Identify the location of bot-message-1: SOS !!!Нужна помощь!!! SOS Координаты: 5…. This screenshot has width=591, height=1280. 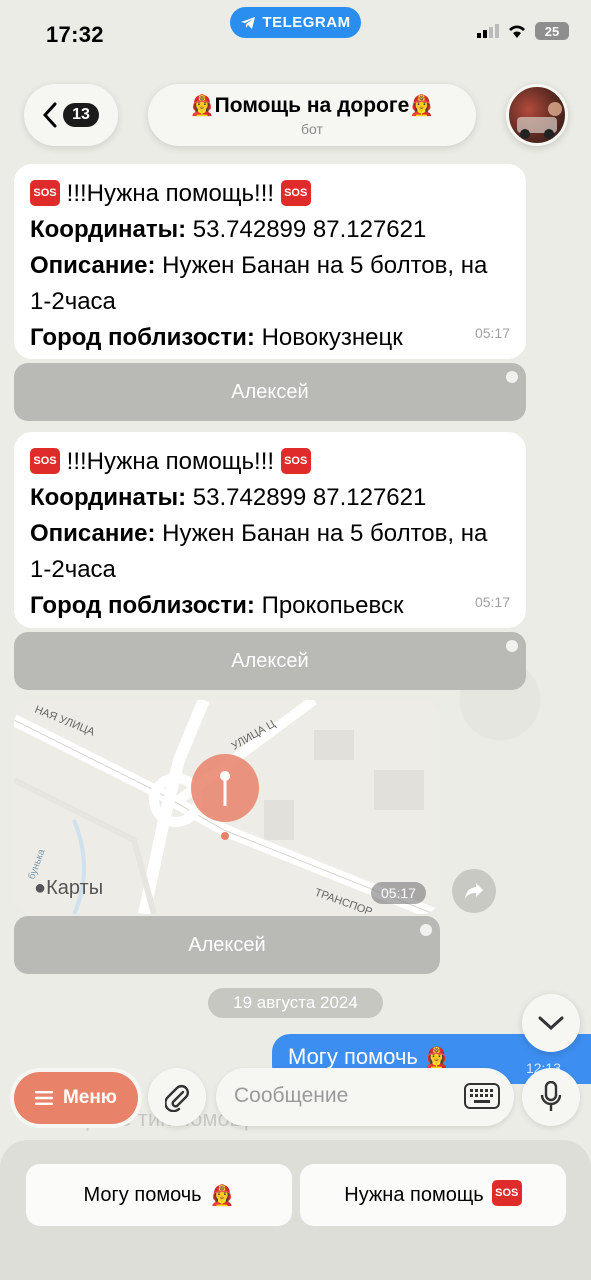
(270, 261).